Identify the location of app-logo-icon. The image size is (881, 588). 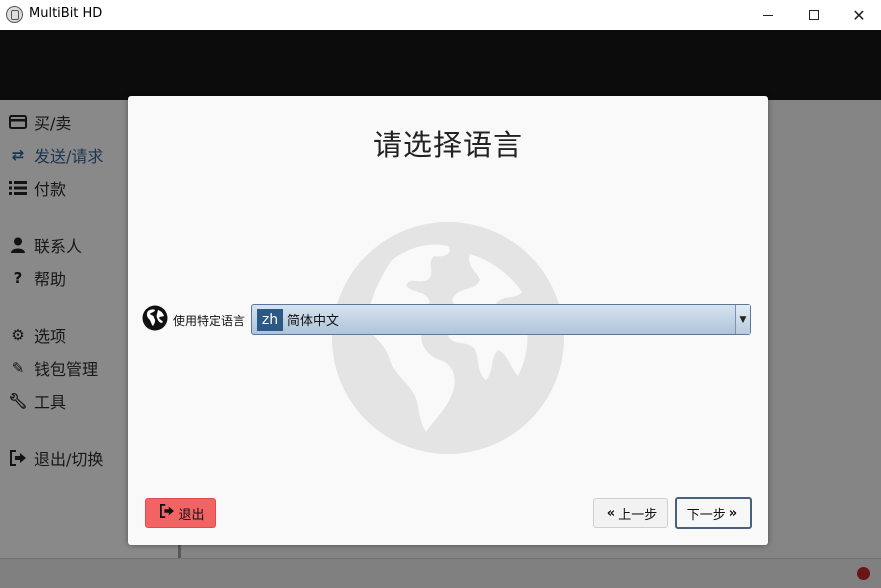
(14, 14).